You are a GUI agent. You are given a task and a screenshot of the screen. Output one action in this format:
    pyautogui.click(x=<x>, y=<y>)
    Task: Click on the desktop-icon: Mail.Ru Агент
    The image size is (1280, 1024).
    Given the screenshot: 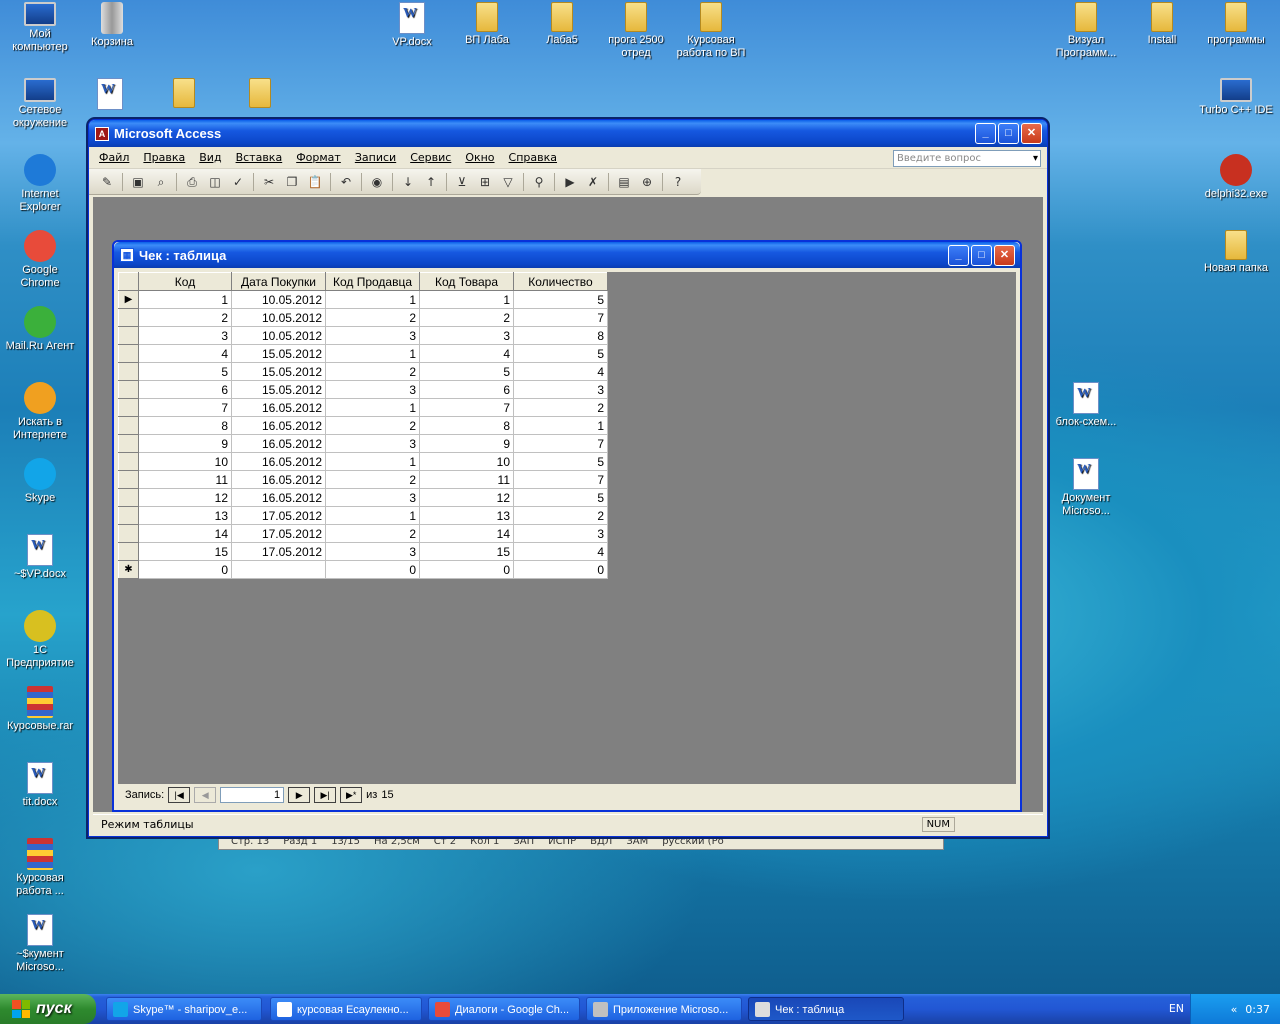 What is the action you would take?
    pyautogui.click(x=40, y=329)
    